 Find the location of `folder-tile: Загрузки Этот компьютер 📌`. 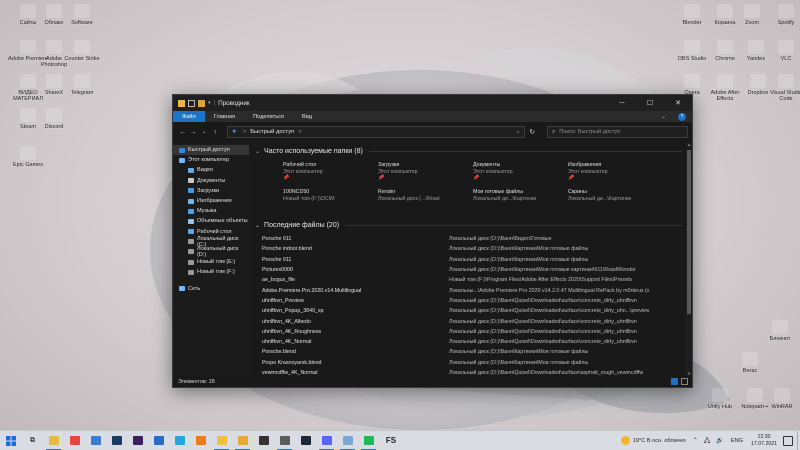

folder-tile: Загрузки Этот компьютер 📌 is located at coordinates (425, 172).